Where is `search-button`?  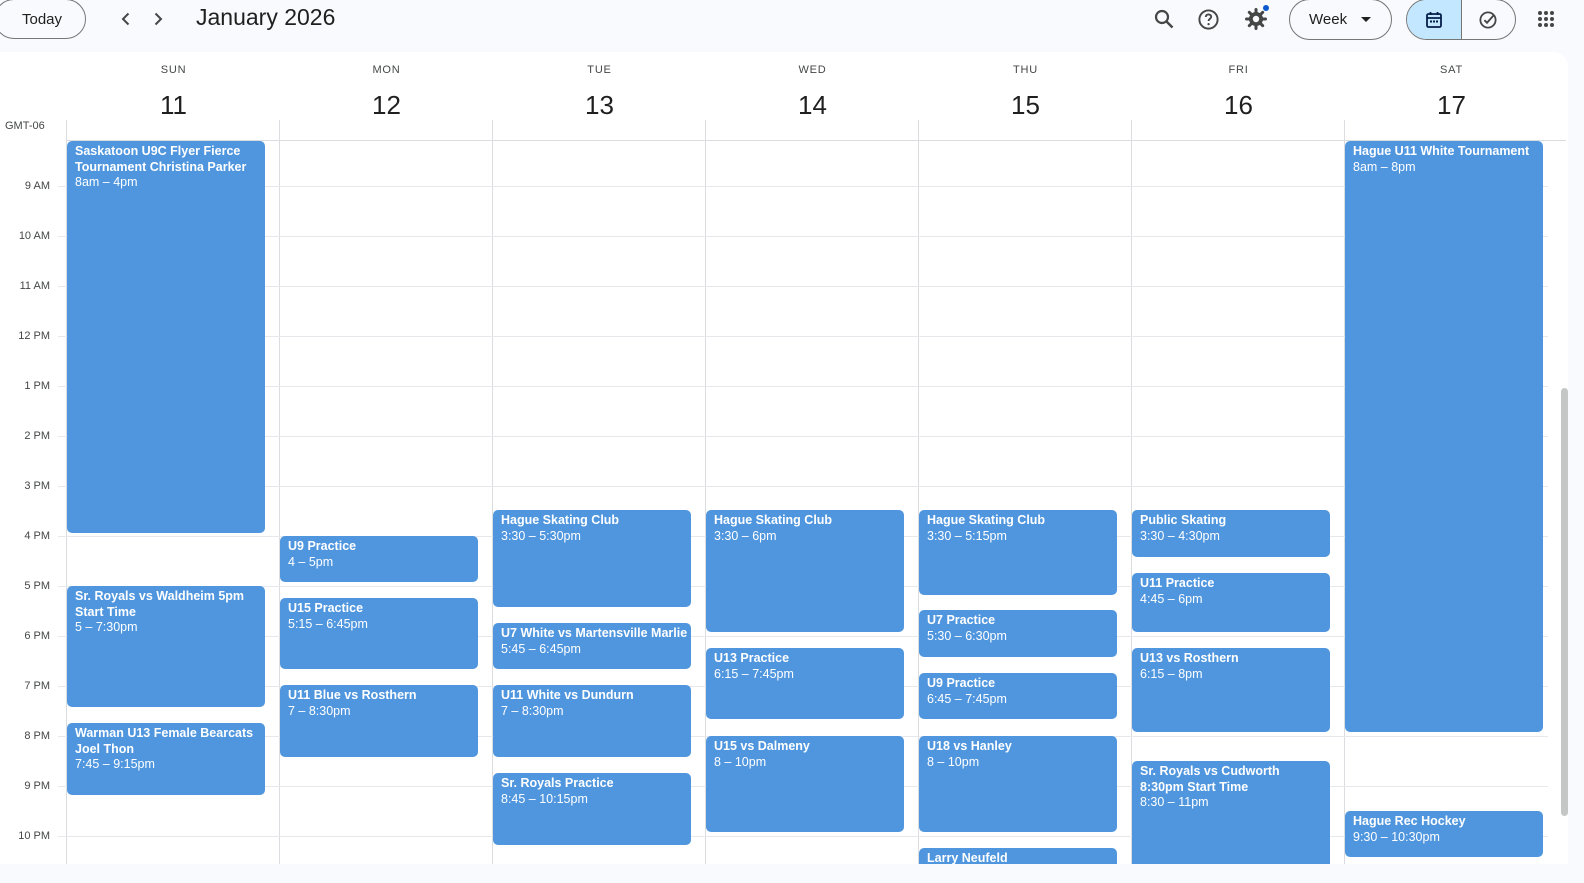
search-button is located at coordinates (1164, 19).